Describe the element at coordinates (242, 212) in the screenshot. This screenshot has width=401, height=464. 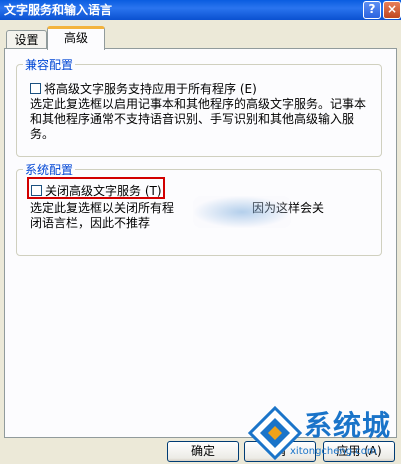
I see `blurred-watermark` at that location.